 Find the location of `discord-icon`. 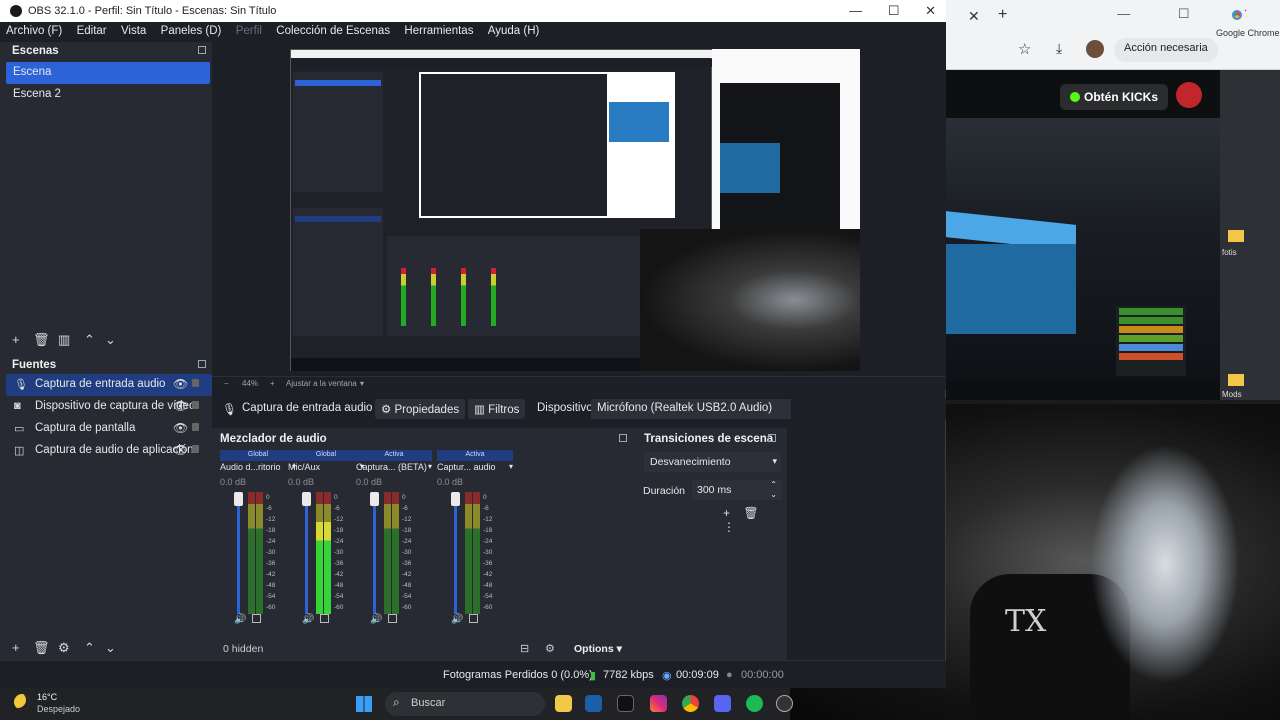

discord-icon is located at coordinates (722, 703).